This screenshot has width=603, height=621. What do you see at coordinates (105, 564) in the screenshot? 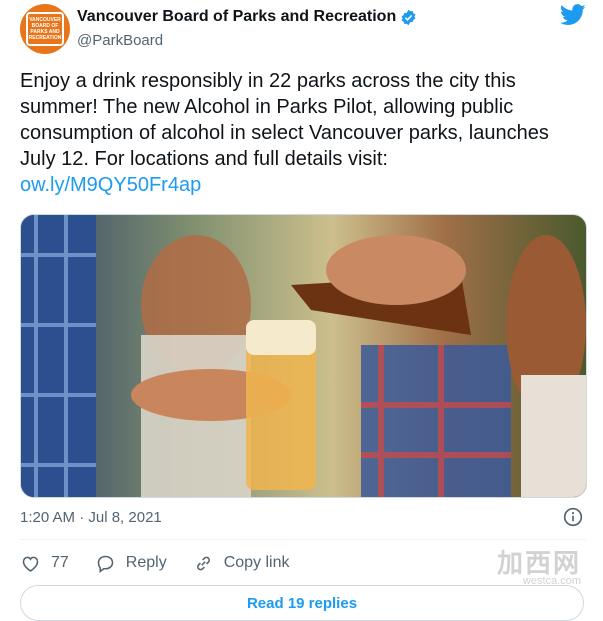
I see `reply-bubble-icon` at bounding box center [105, 564].